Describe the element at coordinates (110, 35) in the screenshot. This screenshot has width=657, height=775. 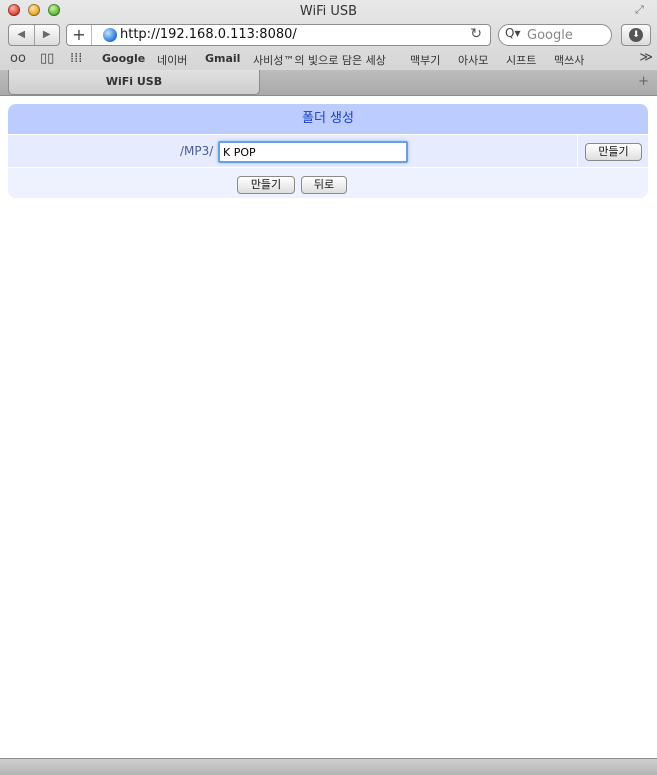
I see `globe-icon` at that location.